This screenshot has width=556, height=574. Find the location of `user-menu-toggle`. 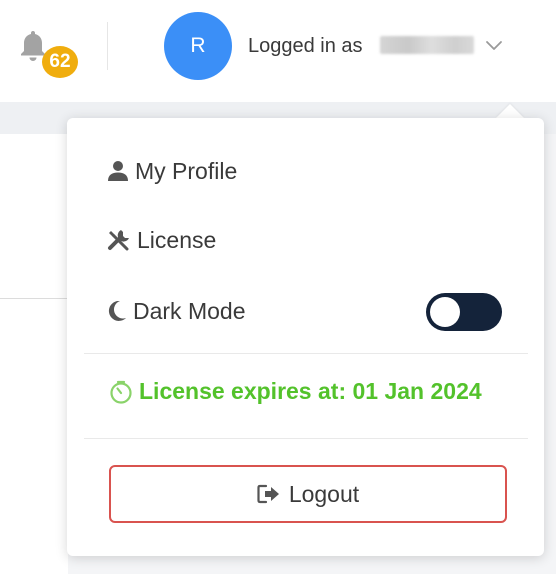

user-menu-toggle is located at coordinates (494, 46).